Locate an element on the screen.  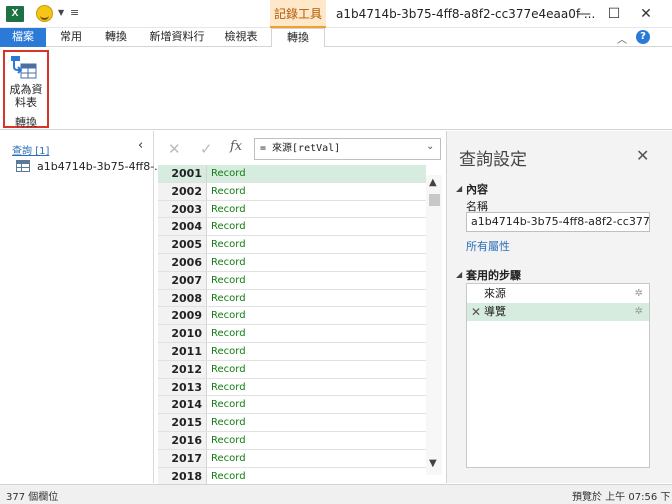
table-row: 2016 Record is located at coordinates (292, 441).